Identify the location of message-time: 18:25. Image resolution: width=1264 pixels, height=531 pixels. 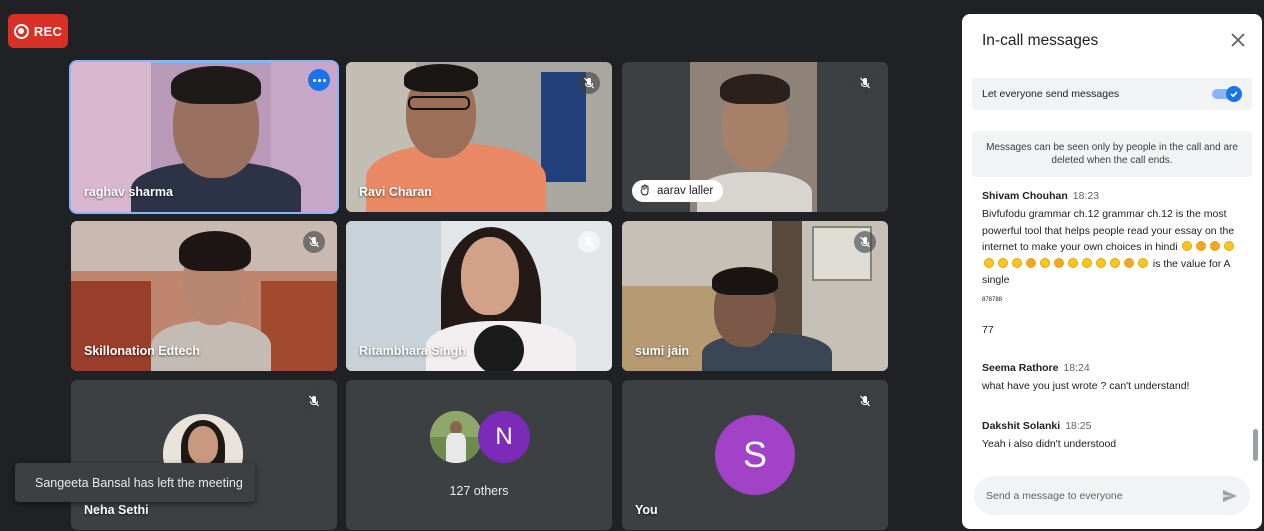
(1078, 426).